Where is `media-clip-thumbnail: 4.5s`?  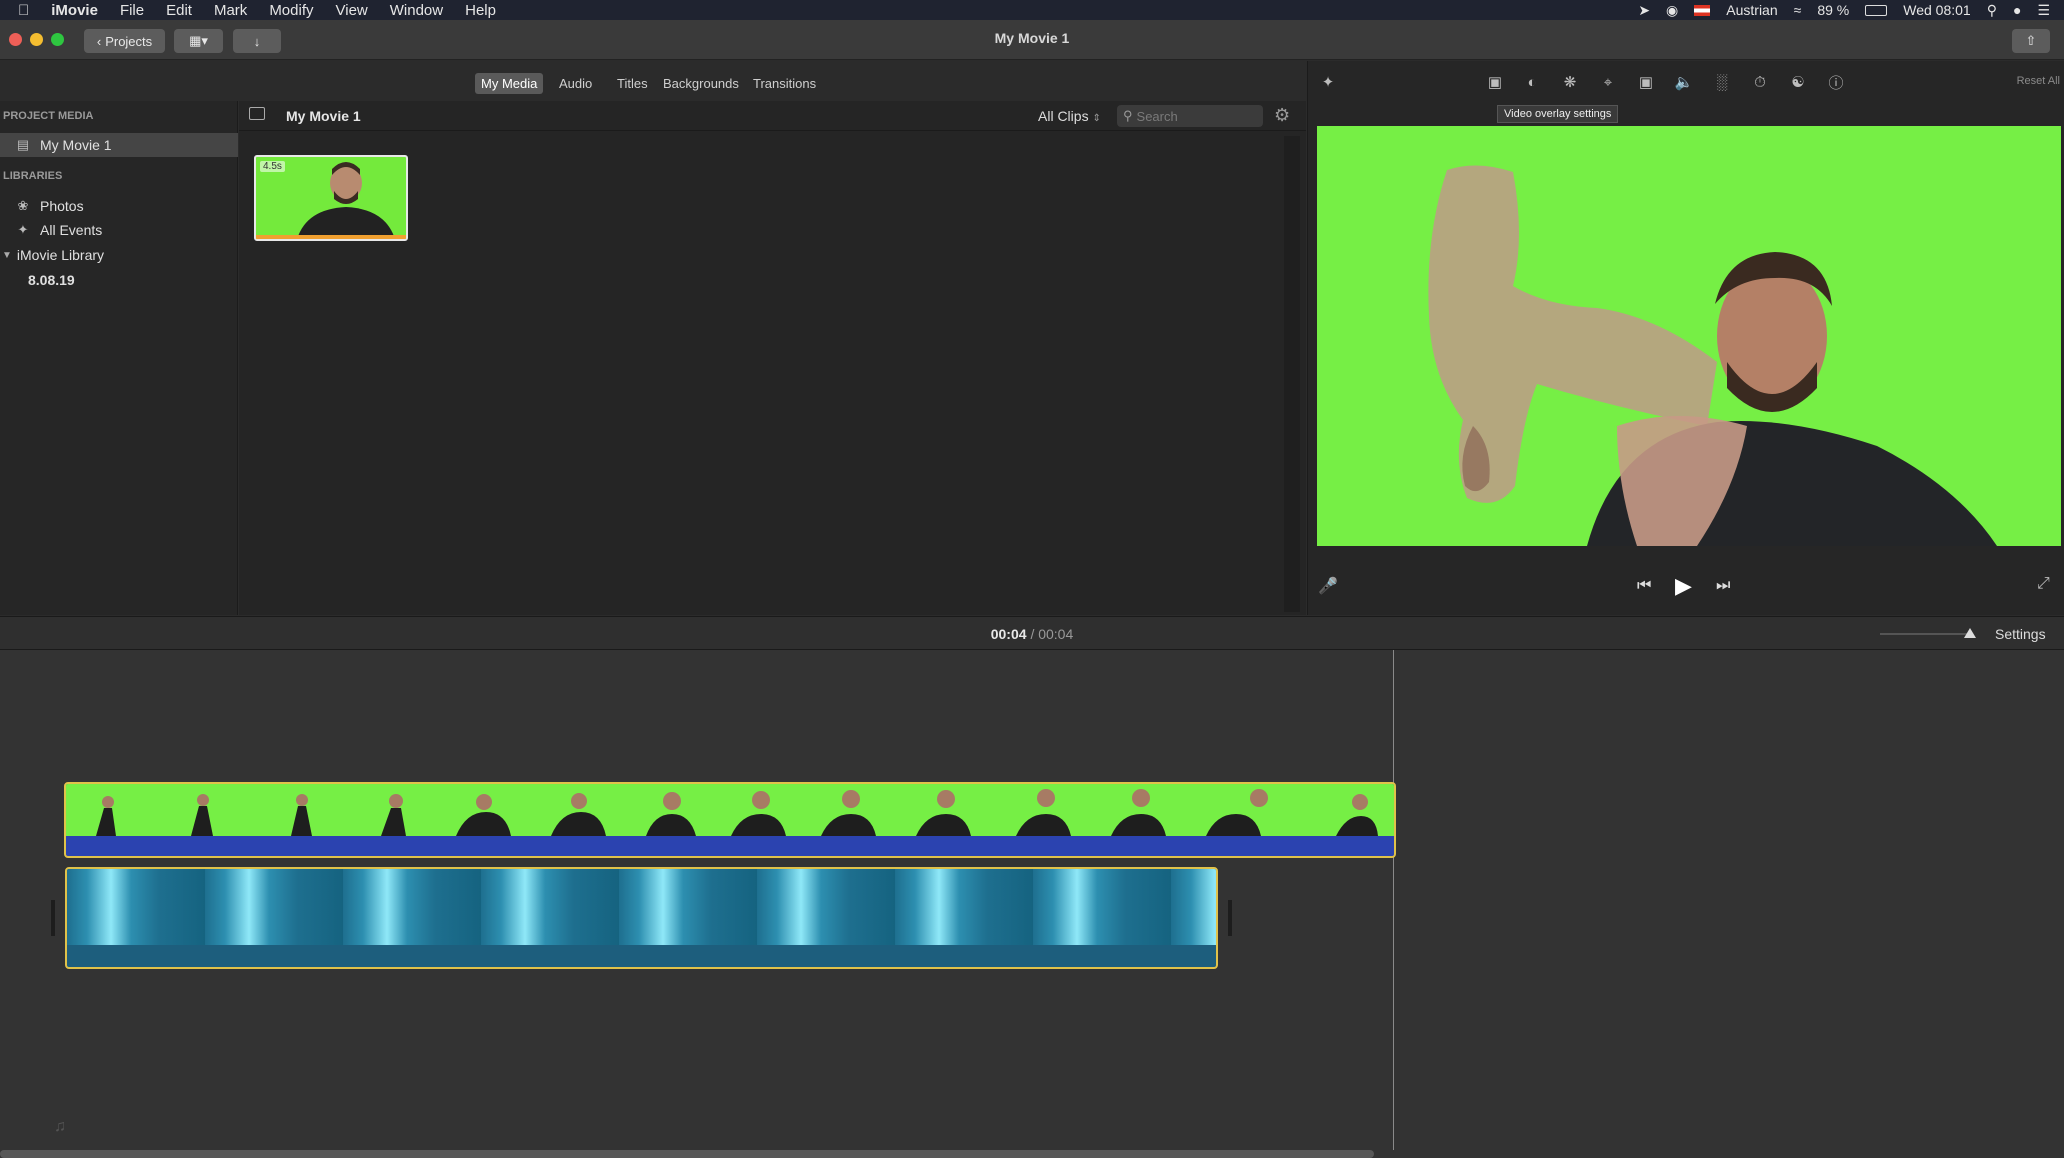
media-clip-thumbnail: 4.5s is located at coordinates (331, 198).